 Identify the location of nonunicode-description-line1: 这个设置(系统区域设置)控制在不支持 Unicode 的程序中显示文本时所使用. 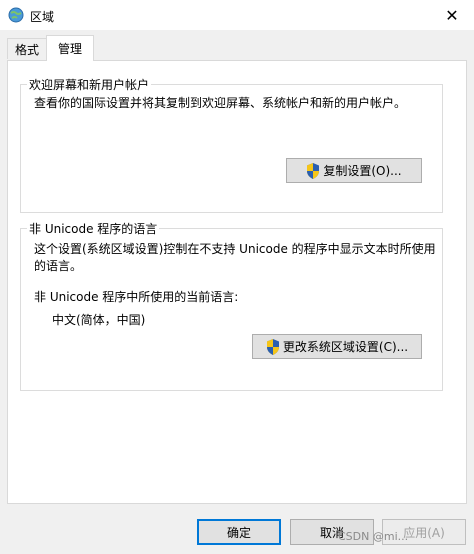
(235, 249).